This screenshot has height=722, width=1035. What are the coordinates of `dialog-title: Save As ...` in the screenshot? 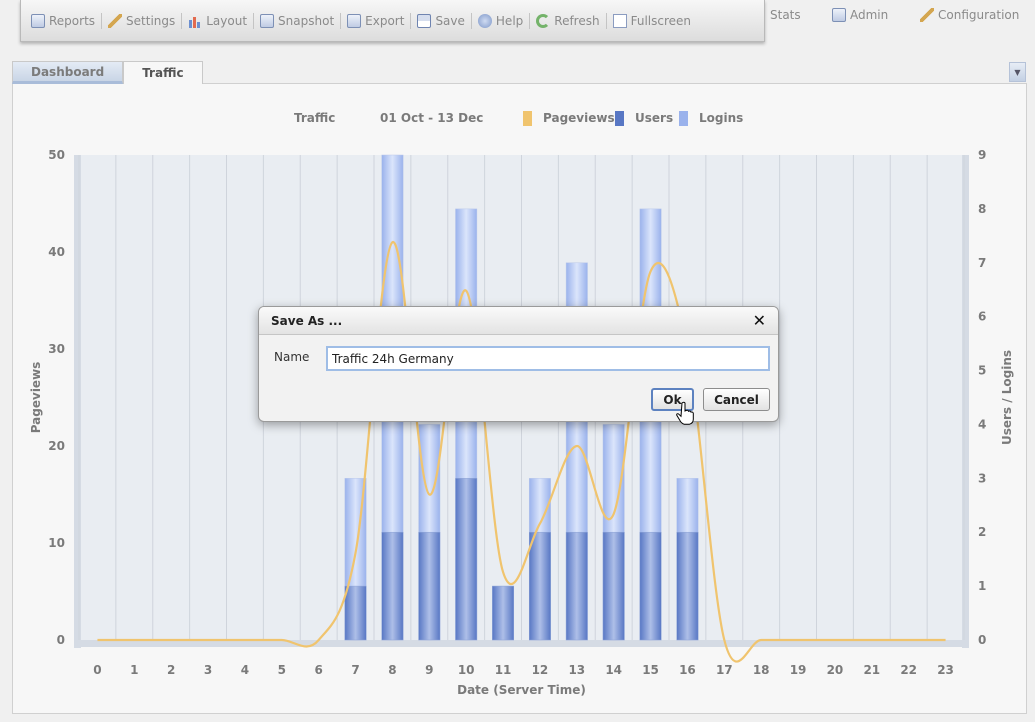 It's located at (307, 320).